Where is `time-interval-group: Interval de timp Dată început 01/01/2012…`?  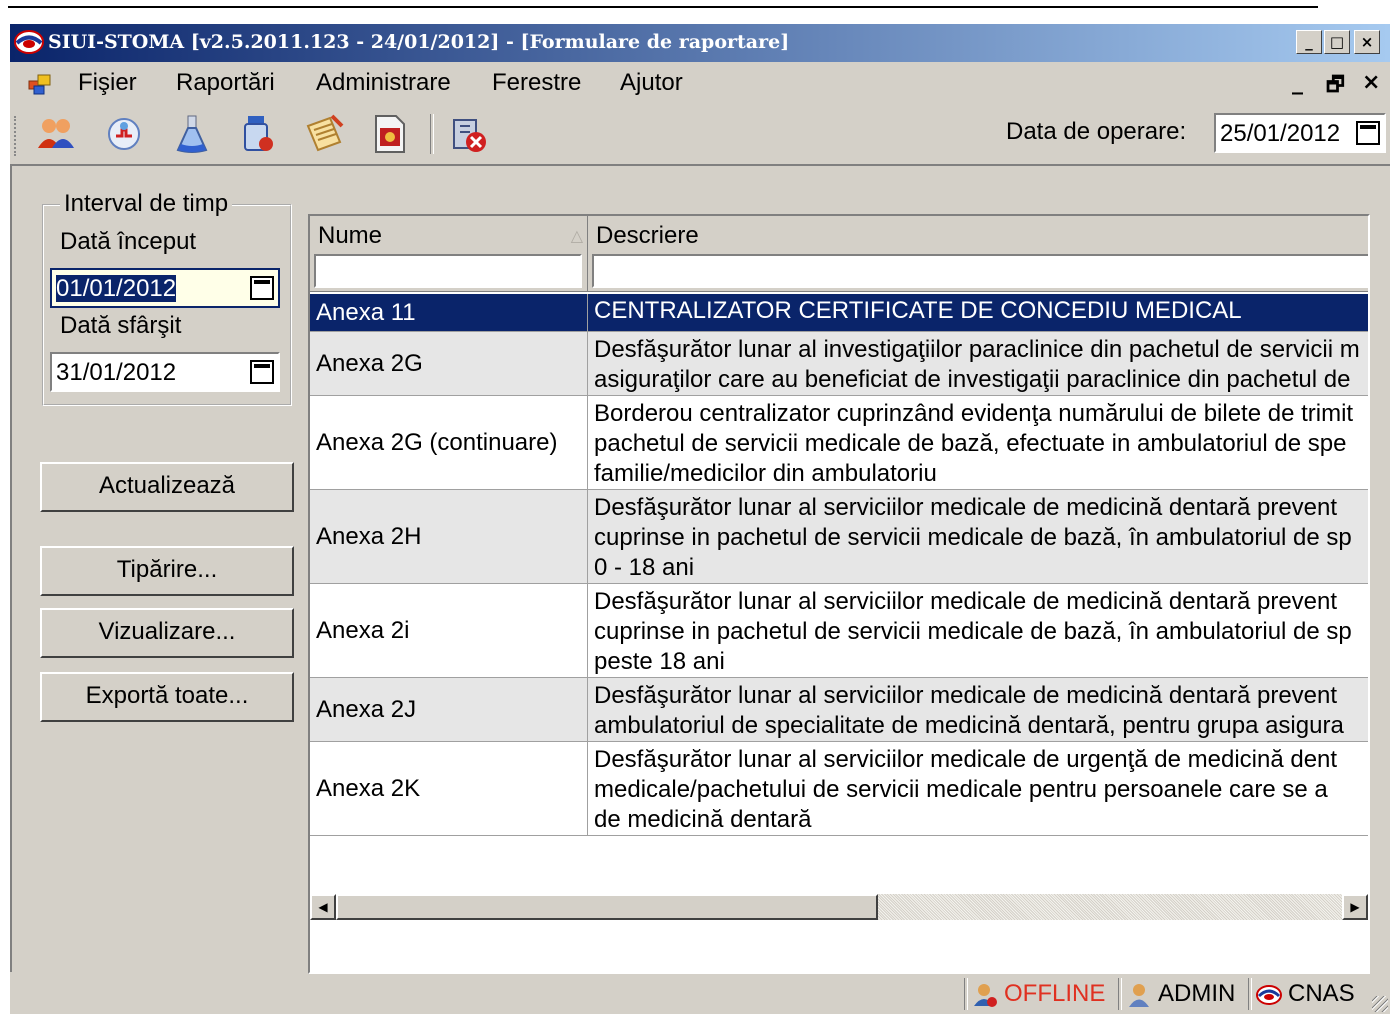 time-interval-group: Interval de timp Dată început 01/01/2012… is located at coordinates (167, 298).